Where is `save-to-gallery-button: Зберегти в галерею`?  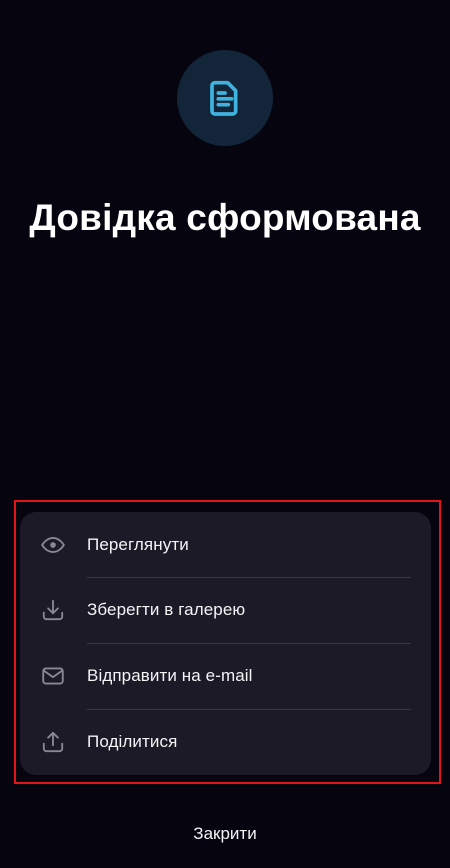 save-to-gallery-button: Зберегти в галерею is located at coordinates (225, 610).